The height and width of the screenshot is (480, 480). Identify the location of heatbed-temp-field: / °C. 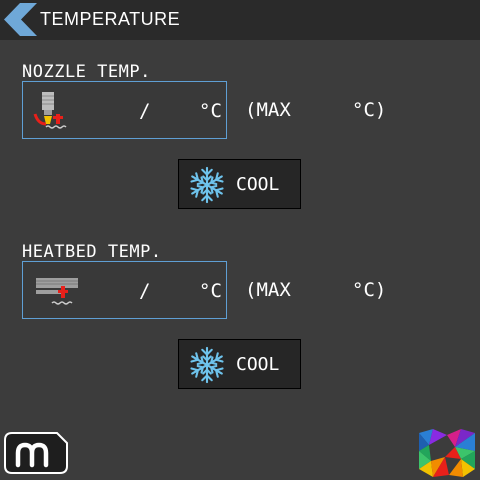
(124, 290).